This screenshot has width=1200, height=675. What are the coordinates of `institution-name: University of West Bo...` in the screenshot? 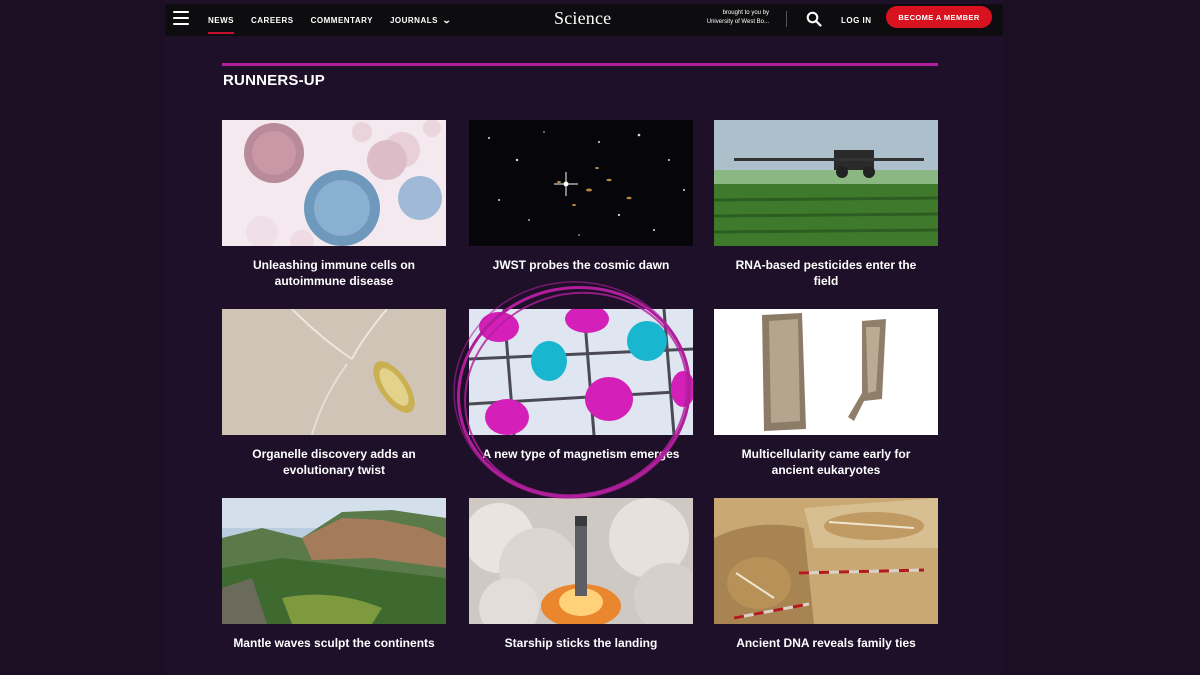 It's located at (737, 22).